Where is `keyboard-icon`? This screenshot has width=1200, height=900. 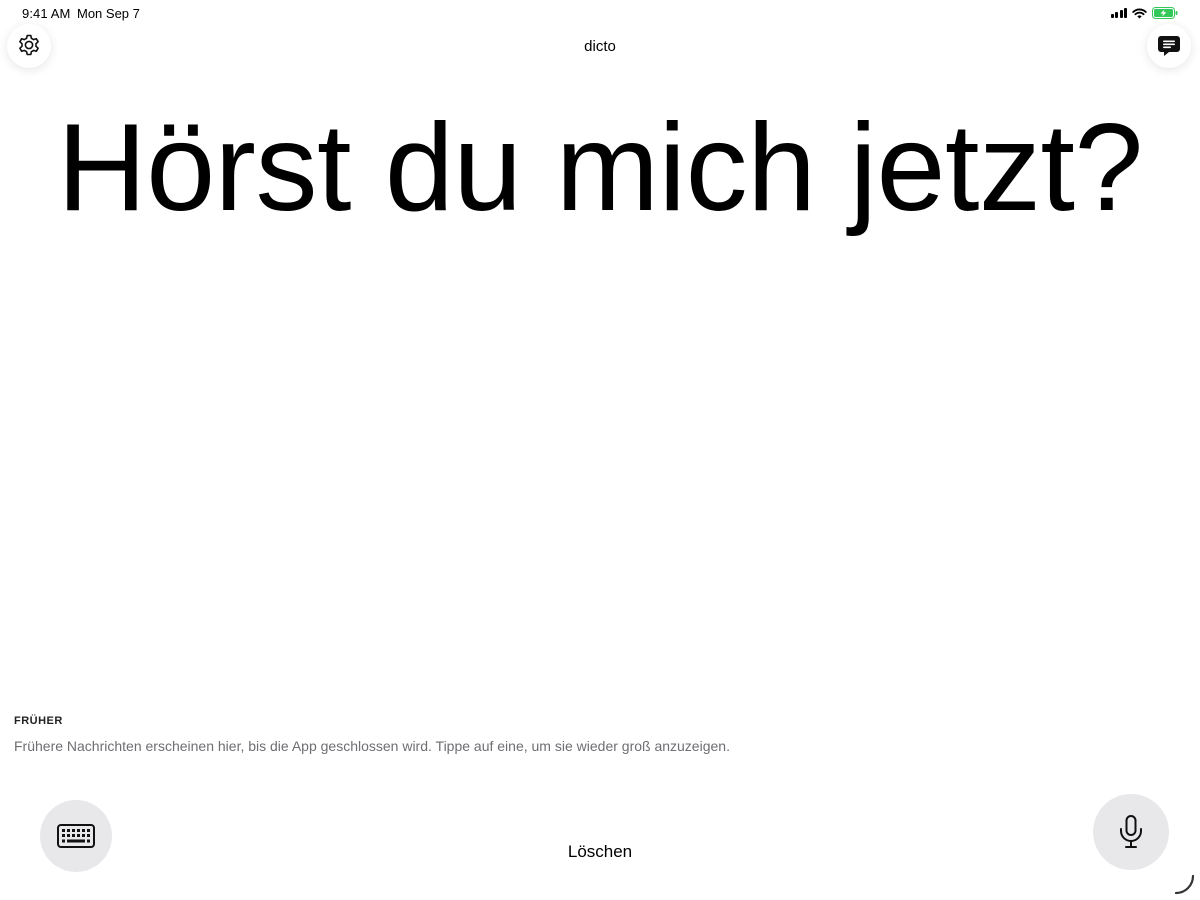
keyboard-icon is located at coordinates (76, 836).